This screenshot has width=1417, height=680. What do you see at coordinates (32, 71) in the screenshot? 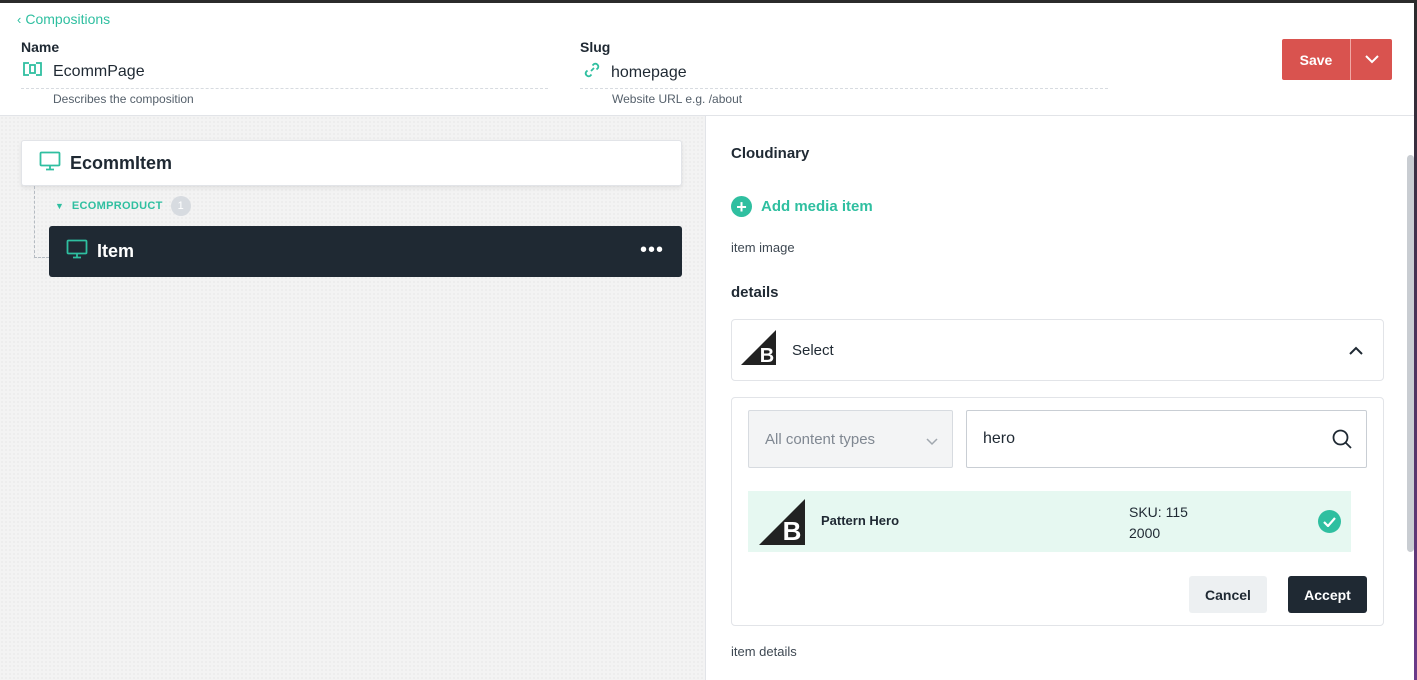
I see `composition-icon` at bounding box center [32, 71].